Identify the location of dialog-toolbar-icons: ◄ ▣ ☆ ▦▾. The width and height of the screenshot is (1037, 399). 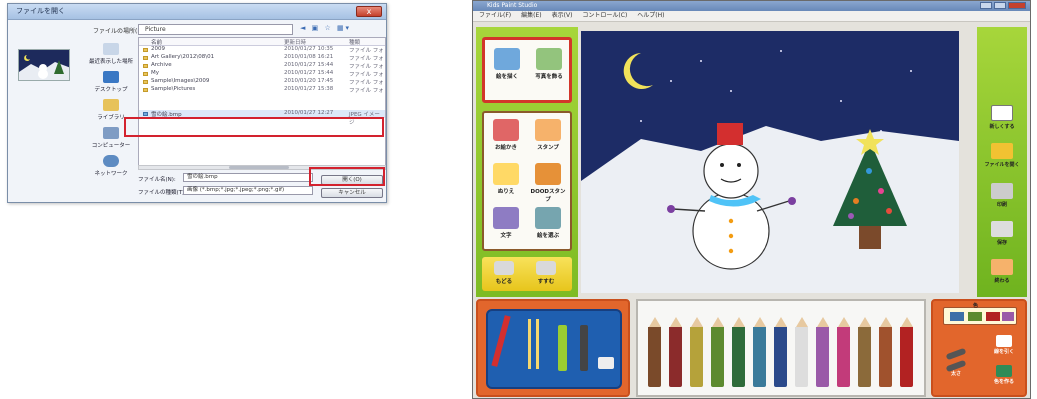
(325, 28).